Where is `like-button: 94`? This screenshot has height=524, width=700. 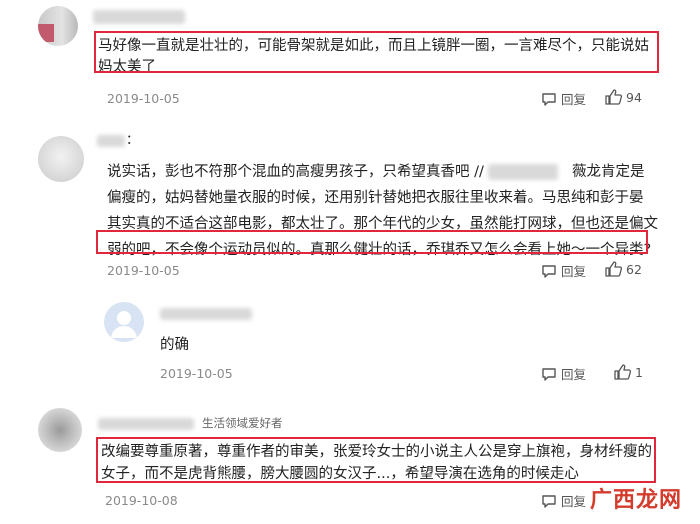 like-button: 94 is located at coordinates (623, 97).